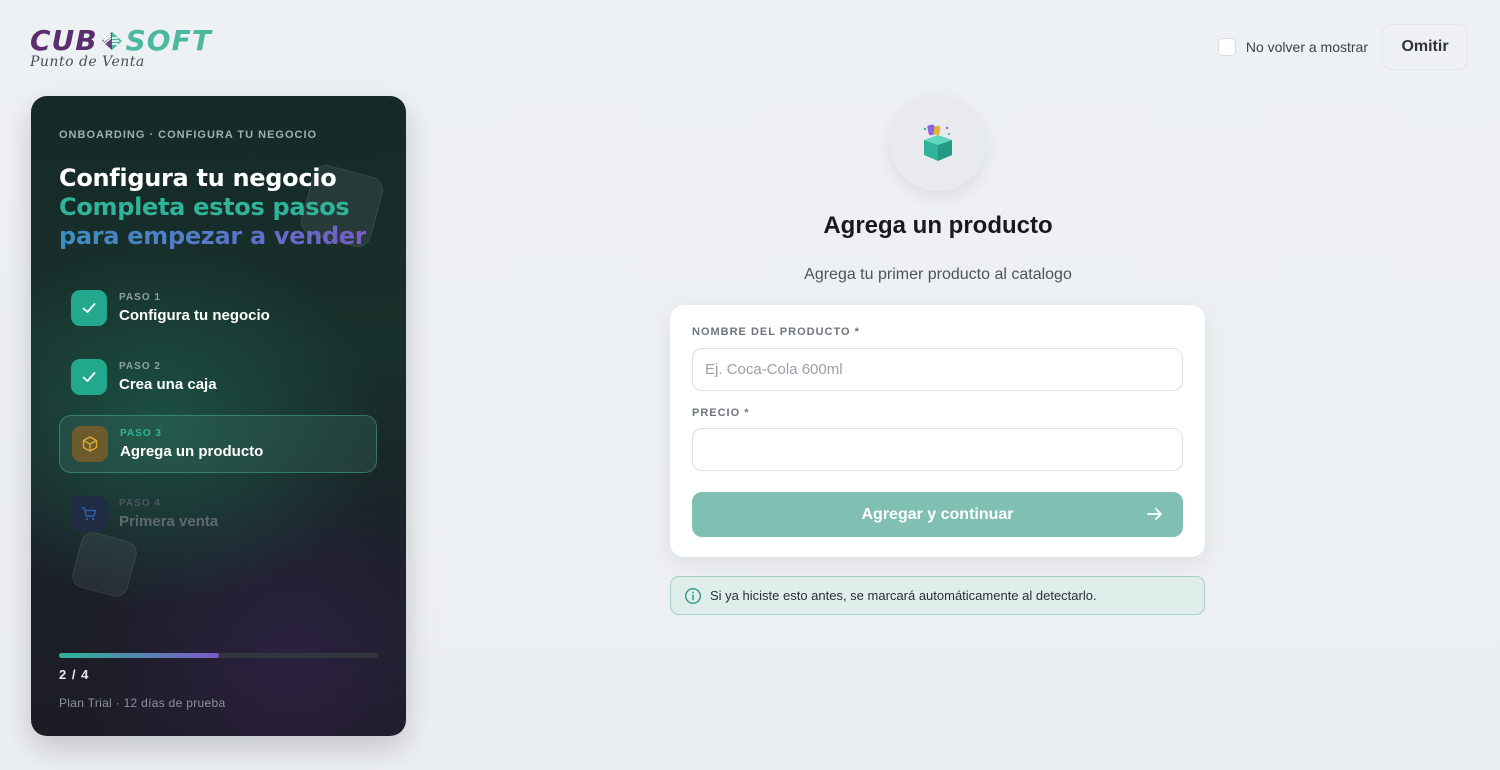 The image size is (1500, 770). Describe the element at coordinates (1425, 47) in the screenshot. I see `skip-button: Omitir` at that location.